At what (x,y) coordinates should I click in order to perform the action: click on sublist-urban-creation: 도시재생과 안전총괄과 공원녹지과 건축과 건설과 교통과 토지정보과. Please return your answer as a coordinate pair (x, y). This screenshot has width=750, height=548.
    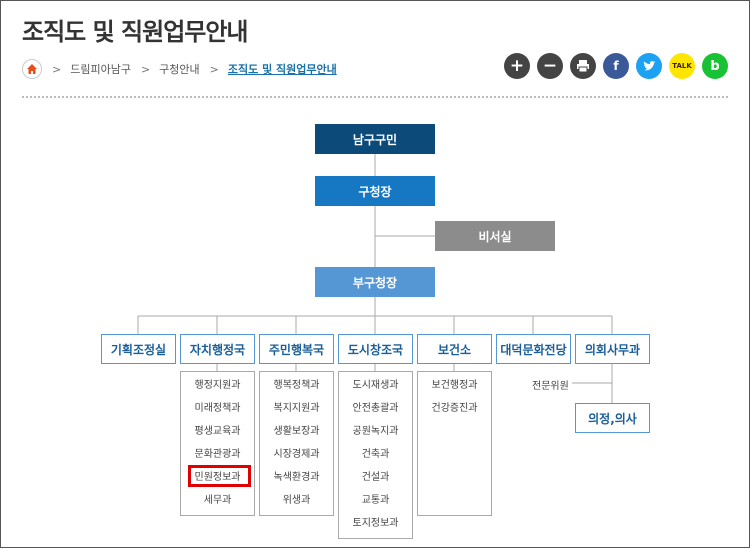
    Looking at the image, I should click on (375, 455).